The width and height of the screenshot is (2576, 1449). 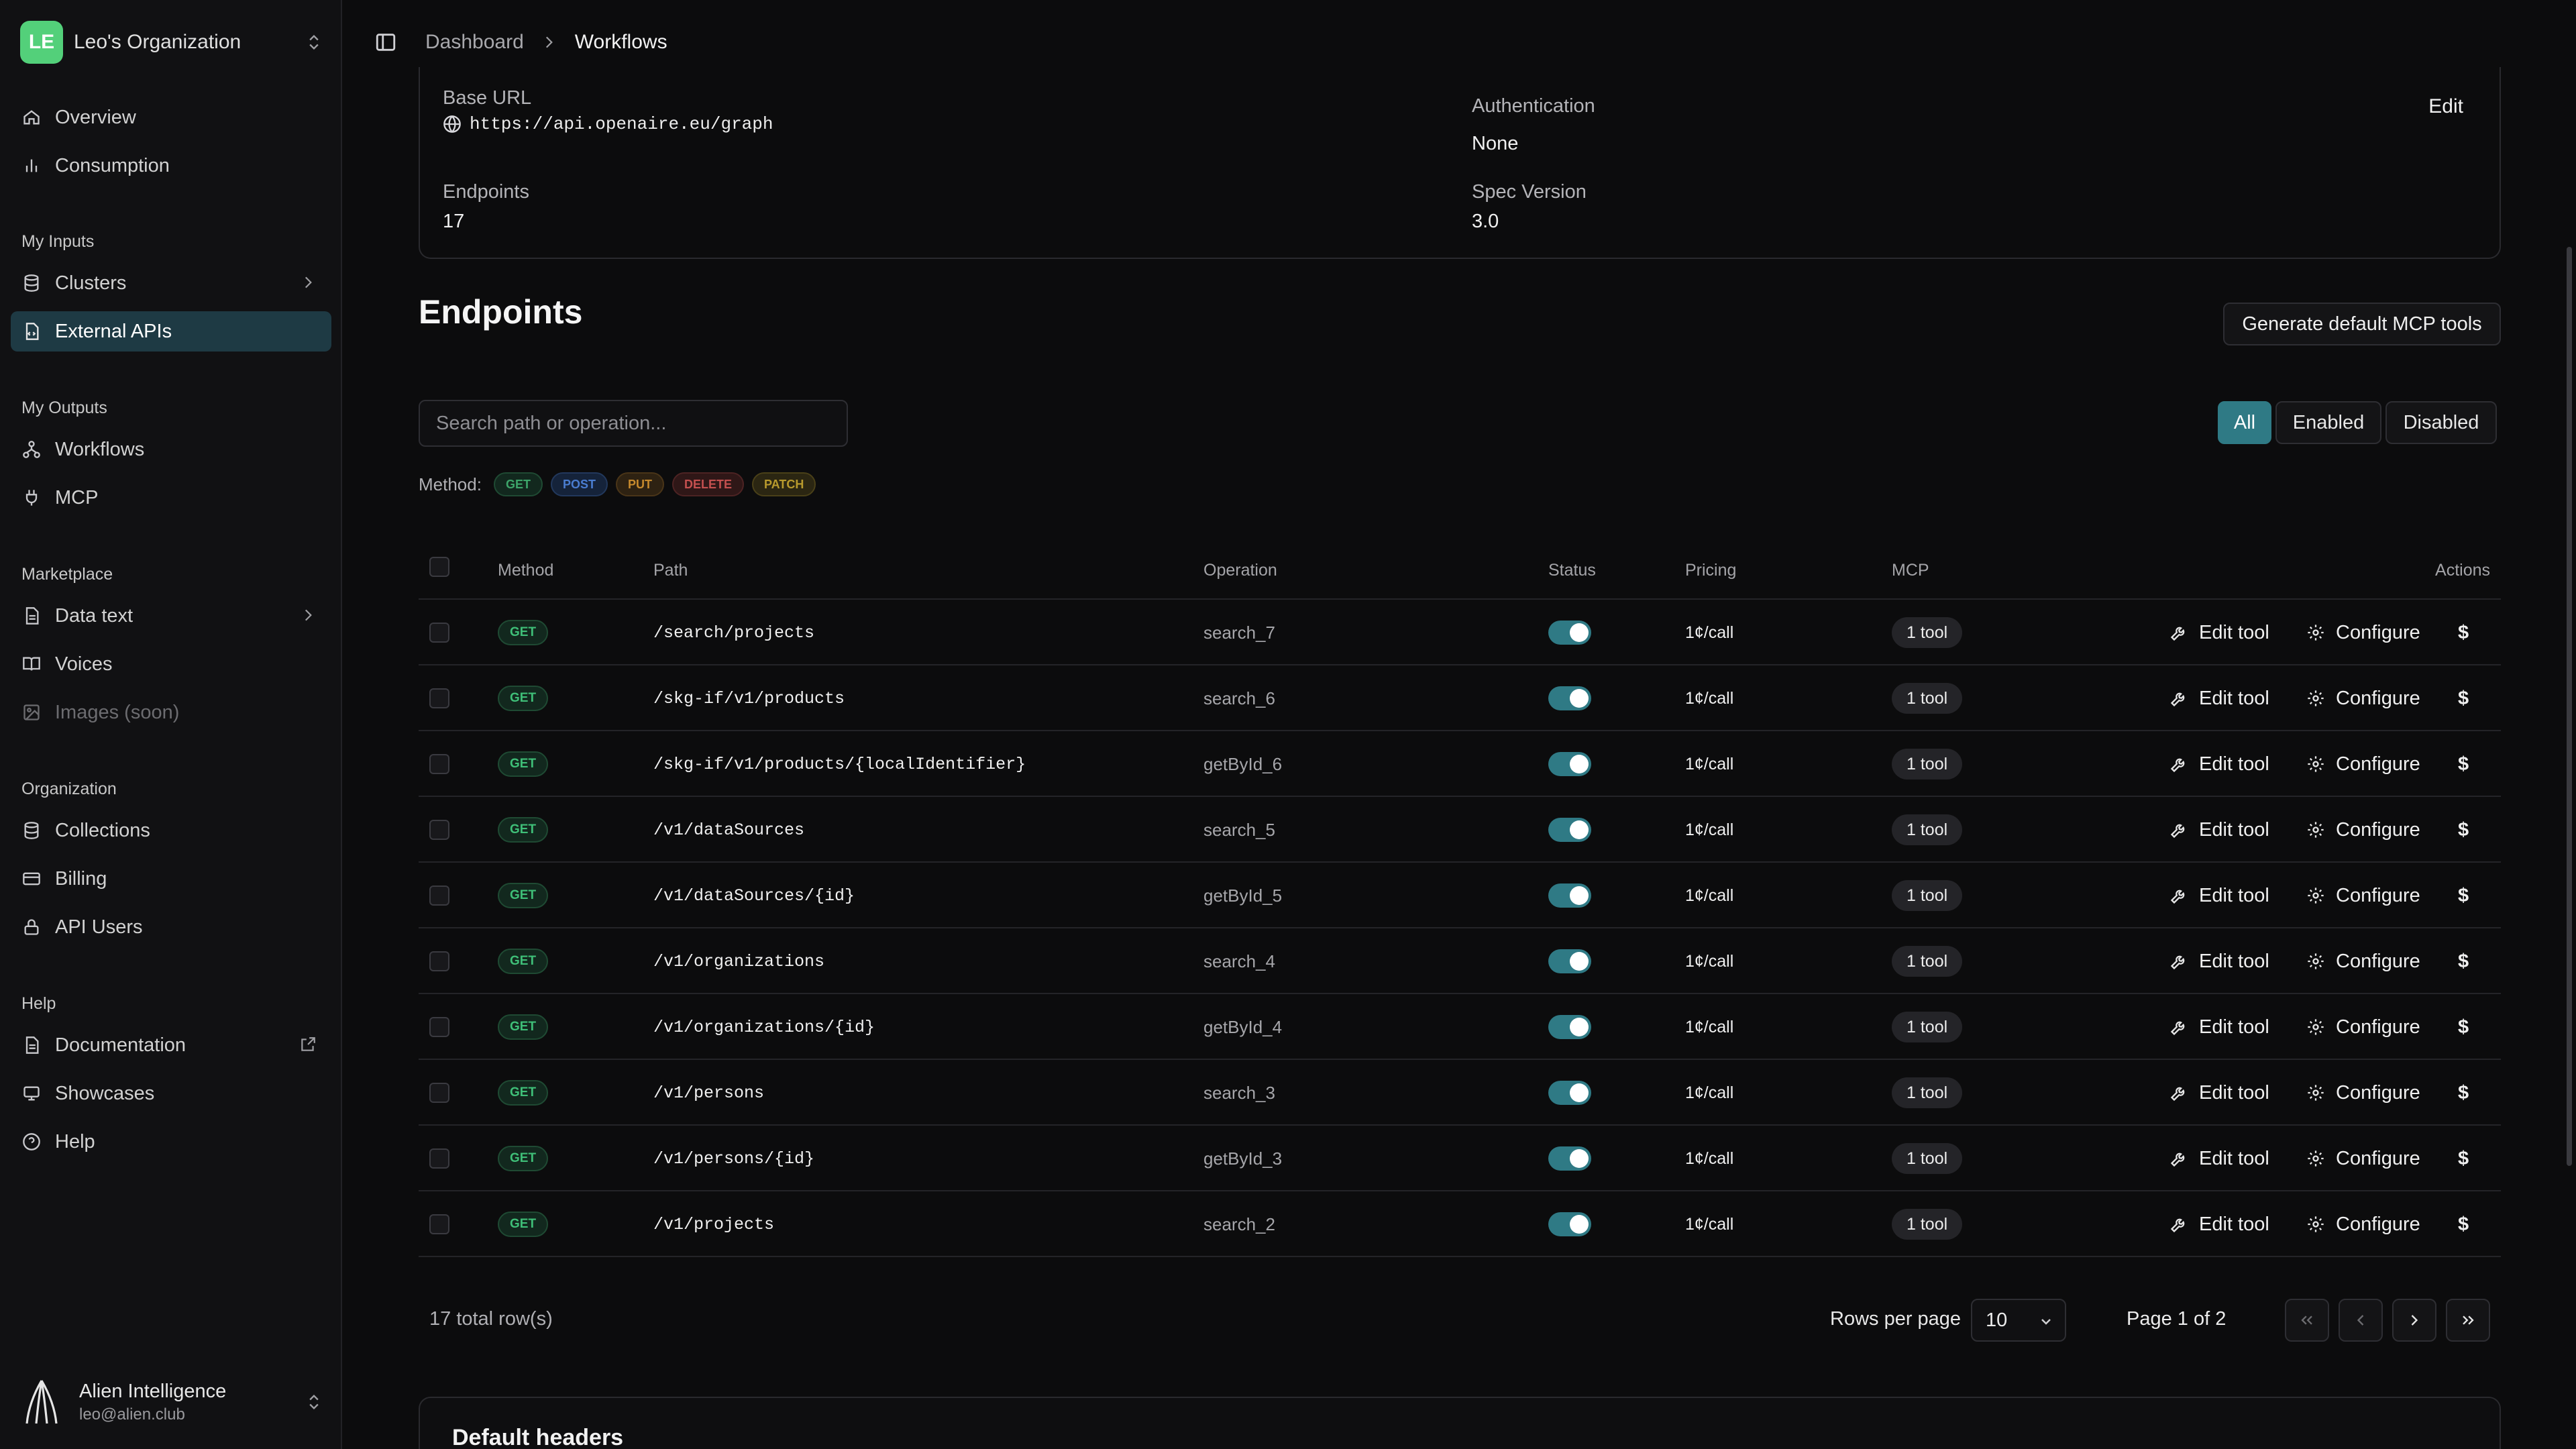 I want to click on endpoint-path: /v1/organizations, so click(x=739, y=961).